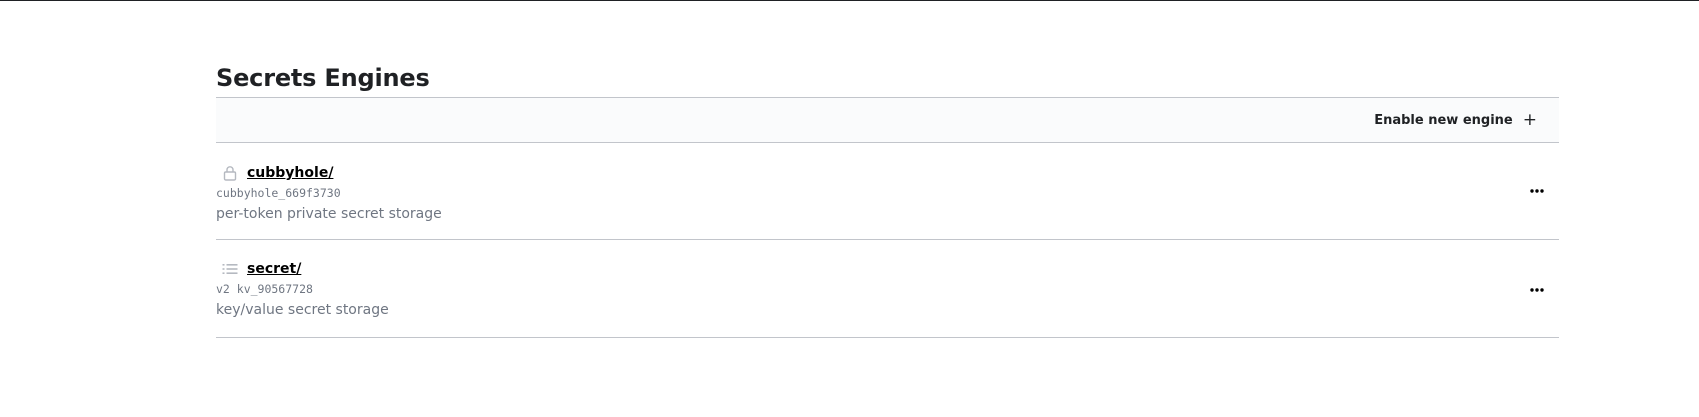 This screenshot has height=417, width=1699. I want to click on engine-accessor: v2 kv_90567728, so click(264, 289).